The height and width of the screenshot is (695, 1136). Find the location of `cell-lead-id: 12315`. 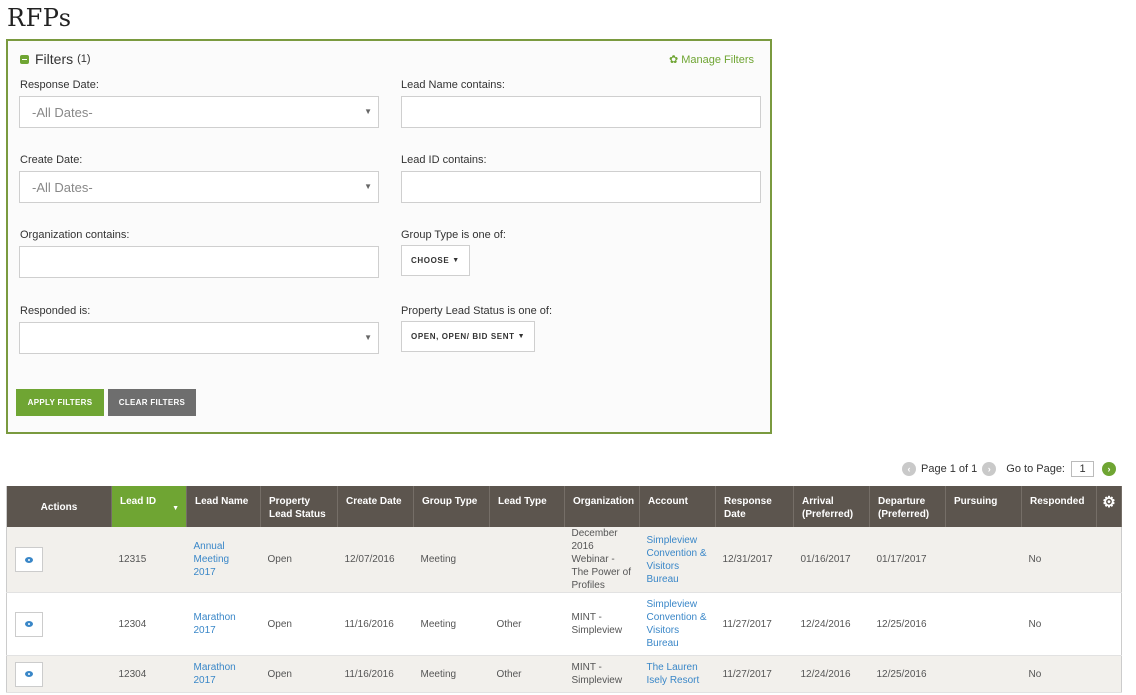

cell-lead-id: 12315 is located at coordinates (149, 560).